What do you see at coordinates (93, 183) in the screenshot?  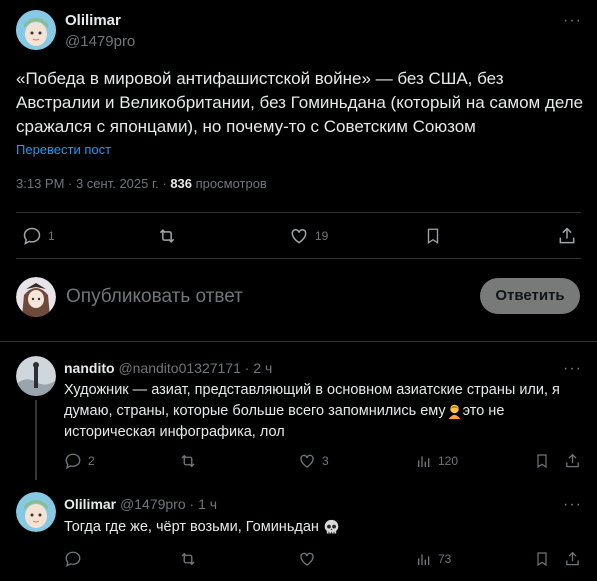 I see `post-time: 3:13 PM · 3 сент. 2025 г. ·` at bounding box center [93, 183].